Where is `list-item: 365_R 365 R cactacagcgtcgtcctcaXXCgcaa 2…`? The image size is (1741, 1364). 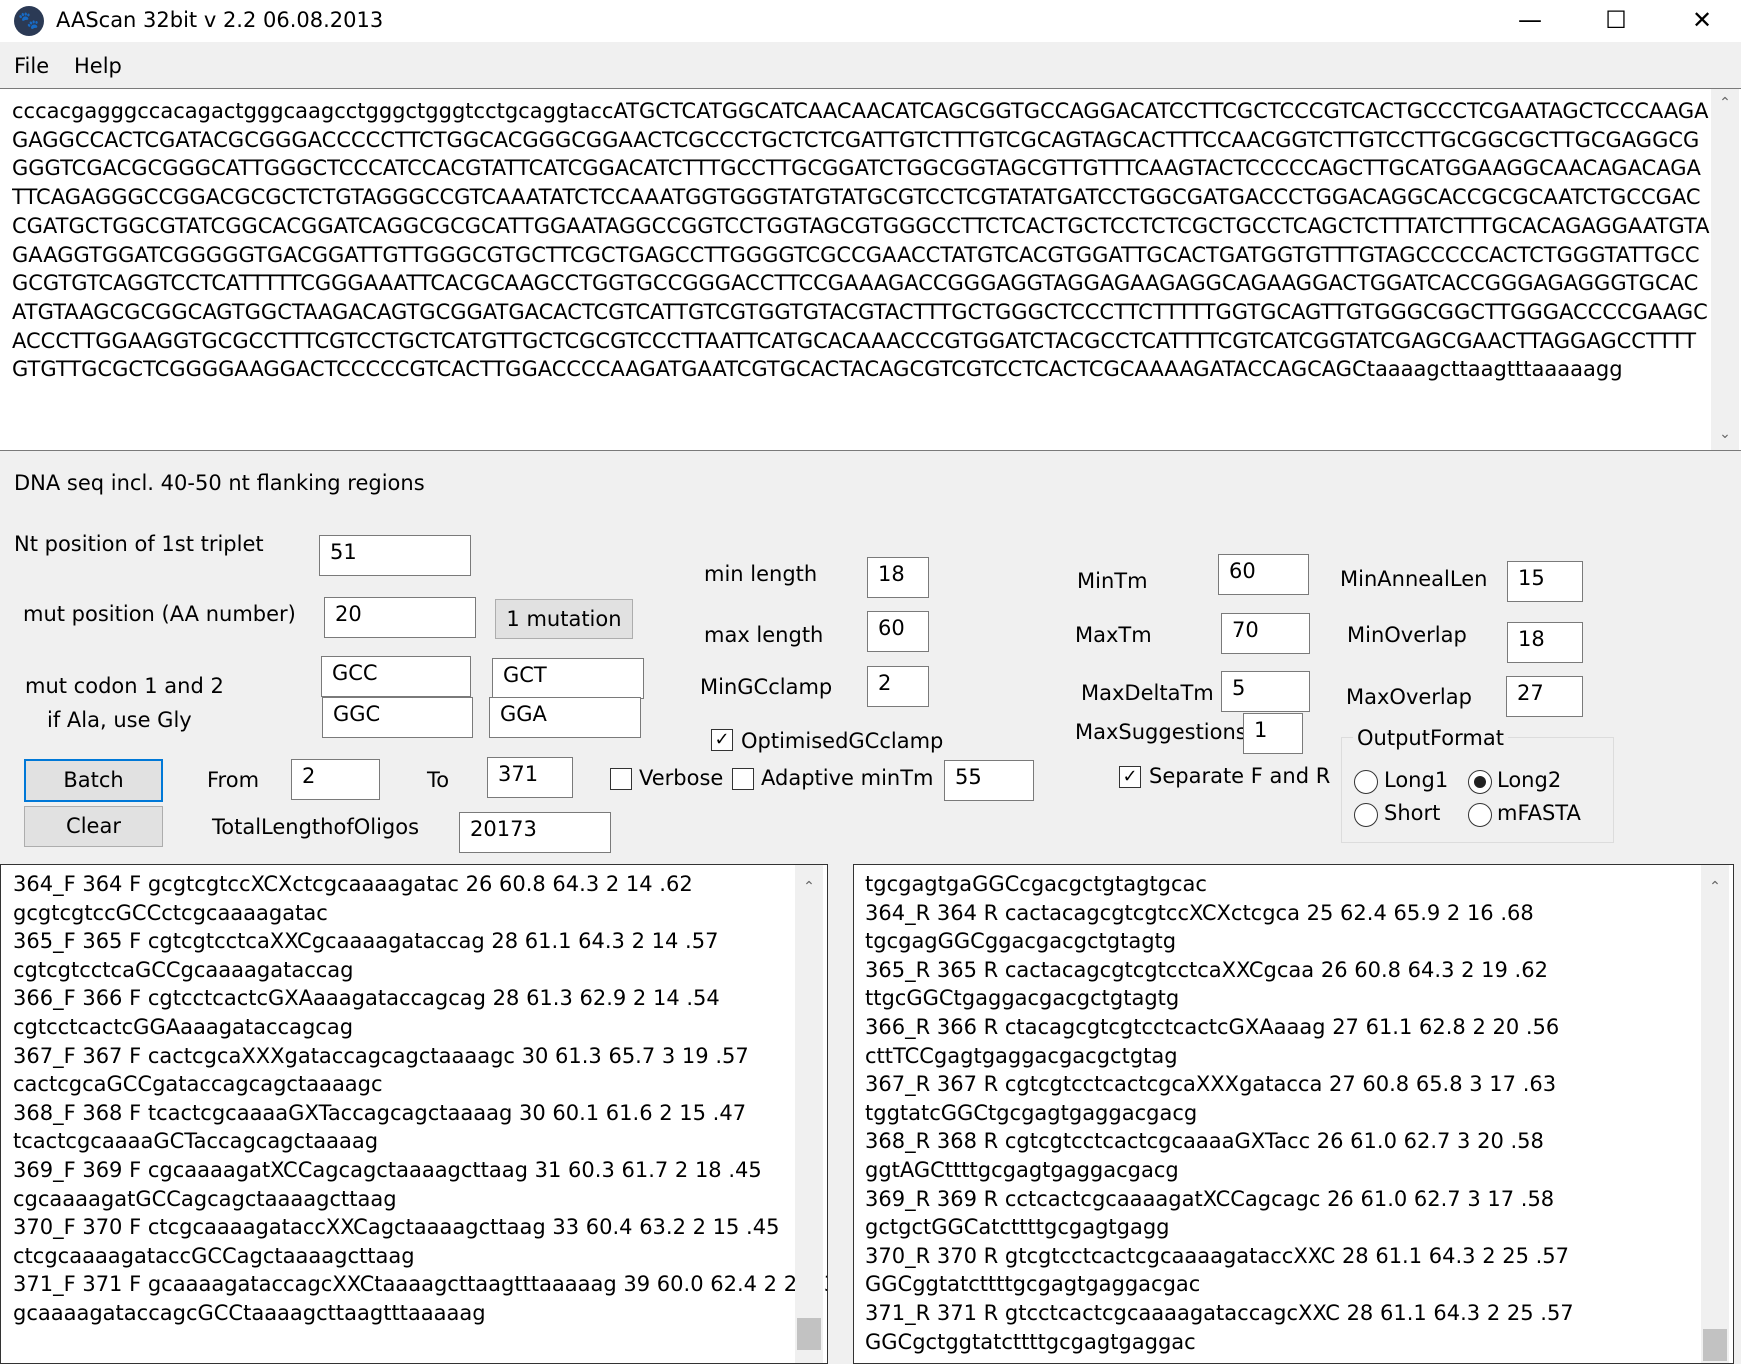
list-item: 365_R 365 R cactacagcgtcgtcctcaXXCgcaa 2… is located at coordinates (1280, 970).